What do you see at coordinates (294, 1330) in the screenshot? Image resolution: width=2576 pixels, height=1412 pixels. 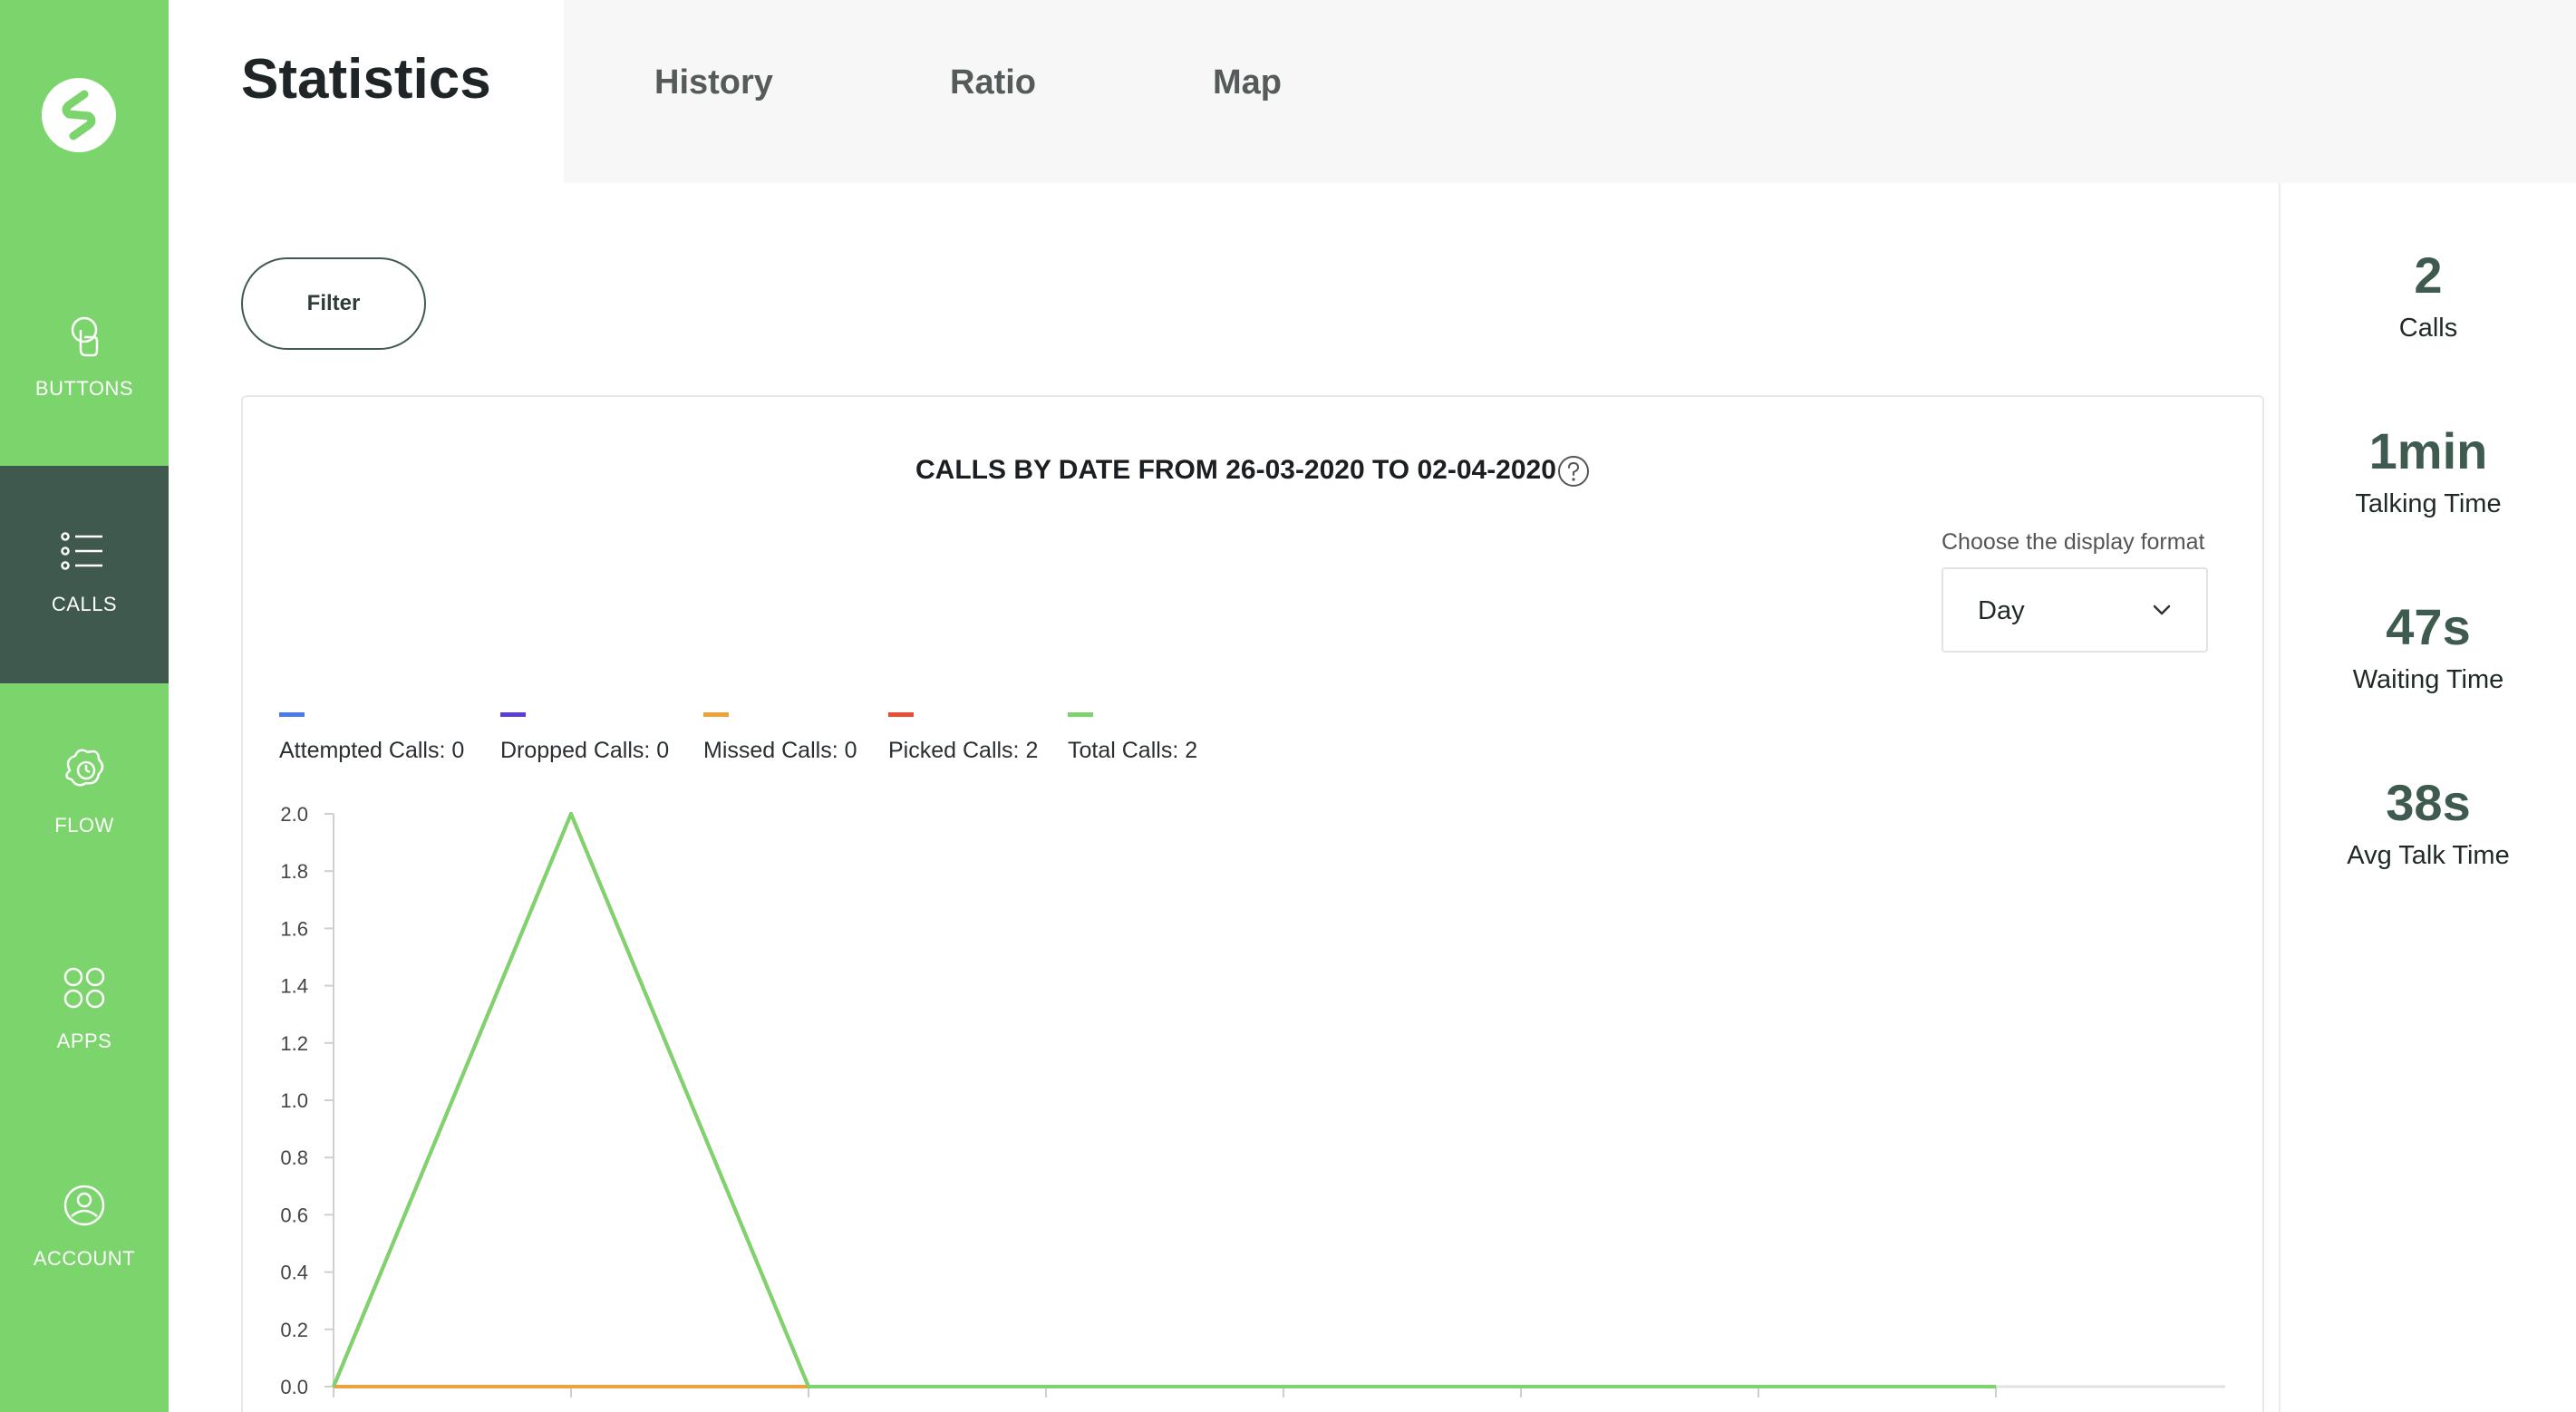 I see `y-tick-label: 0.2` at bounding box center [294, 1330].